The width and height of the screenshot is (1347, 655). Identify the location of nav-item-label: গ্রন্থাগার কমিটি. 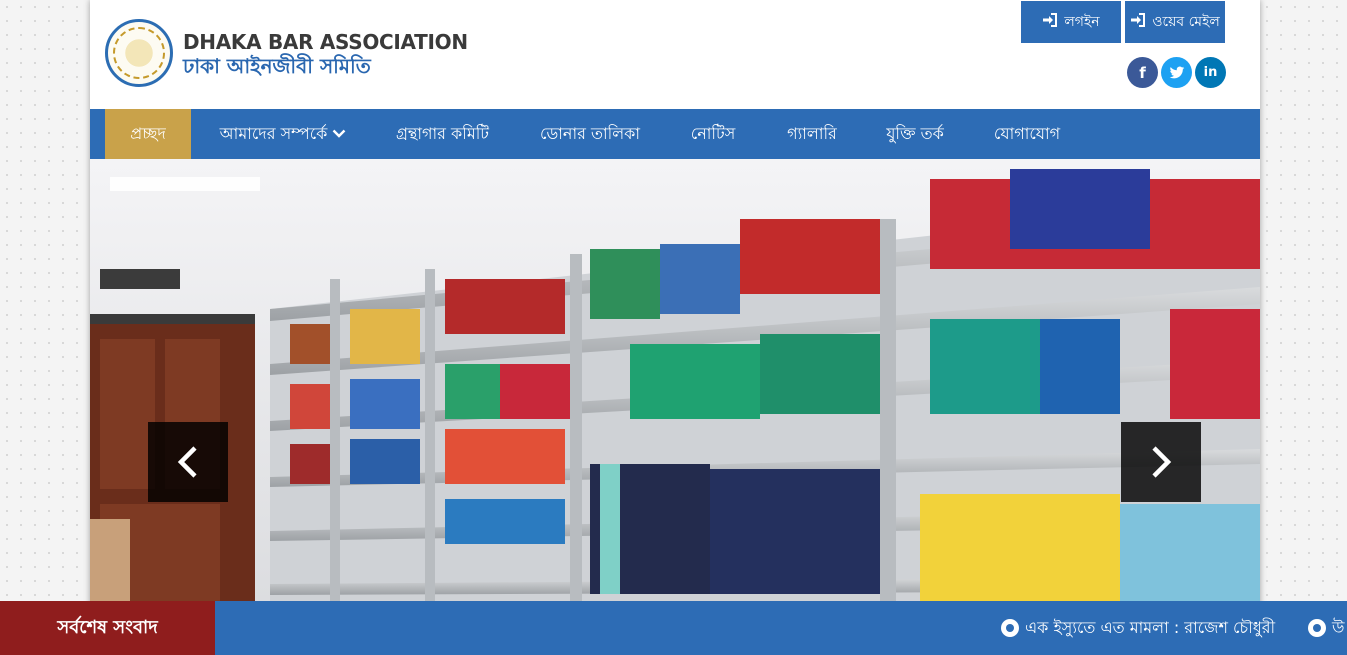
(442, 133).